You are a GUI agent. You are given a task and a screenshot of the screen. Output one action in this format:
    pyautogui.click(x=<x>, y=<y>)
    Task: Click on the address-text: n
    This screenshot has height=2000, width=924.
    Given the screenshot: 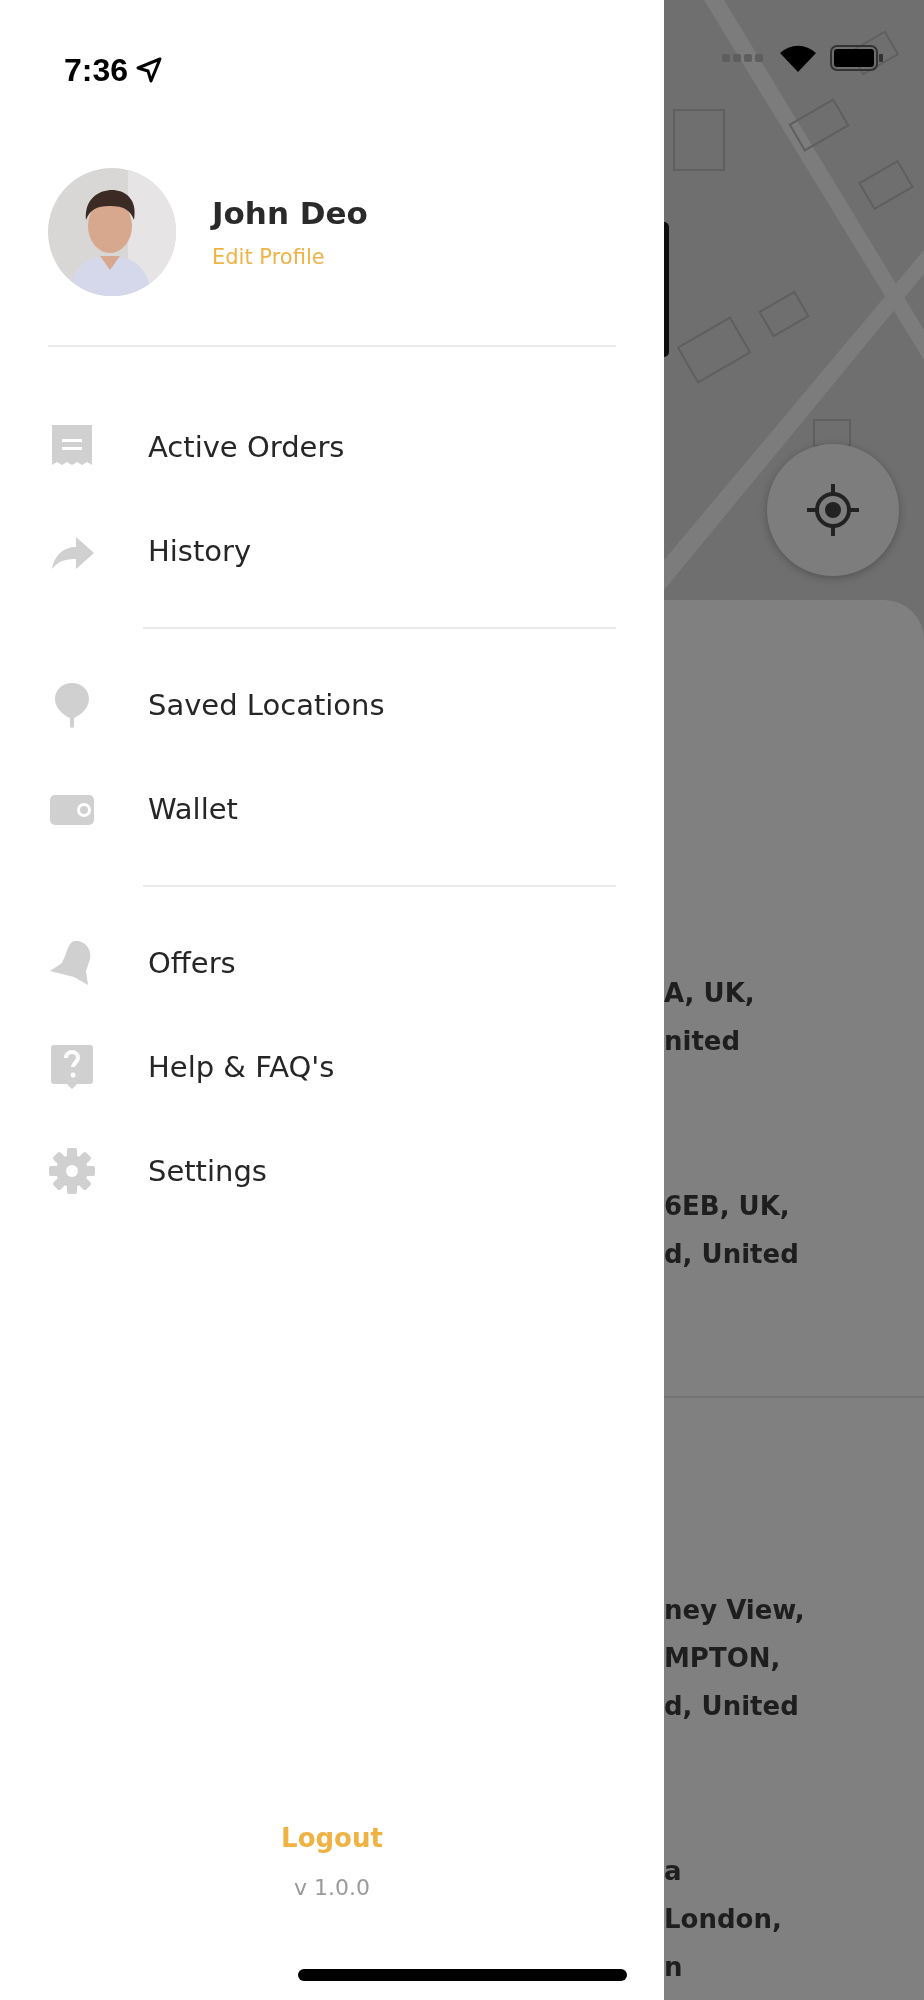 What is the action you would take?
    pyautogui.click(x=674, y=1967)
    